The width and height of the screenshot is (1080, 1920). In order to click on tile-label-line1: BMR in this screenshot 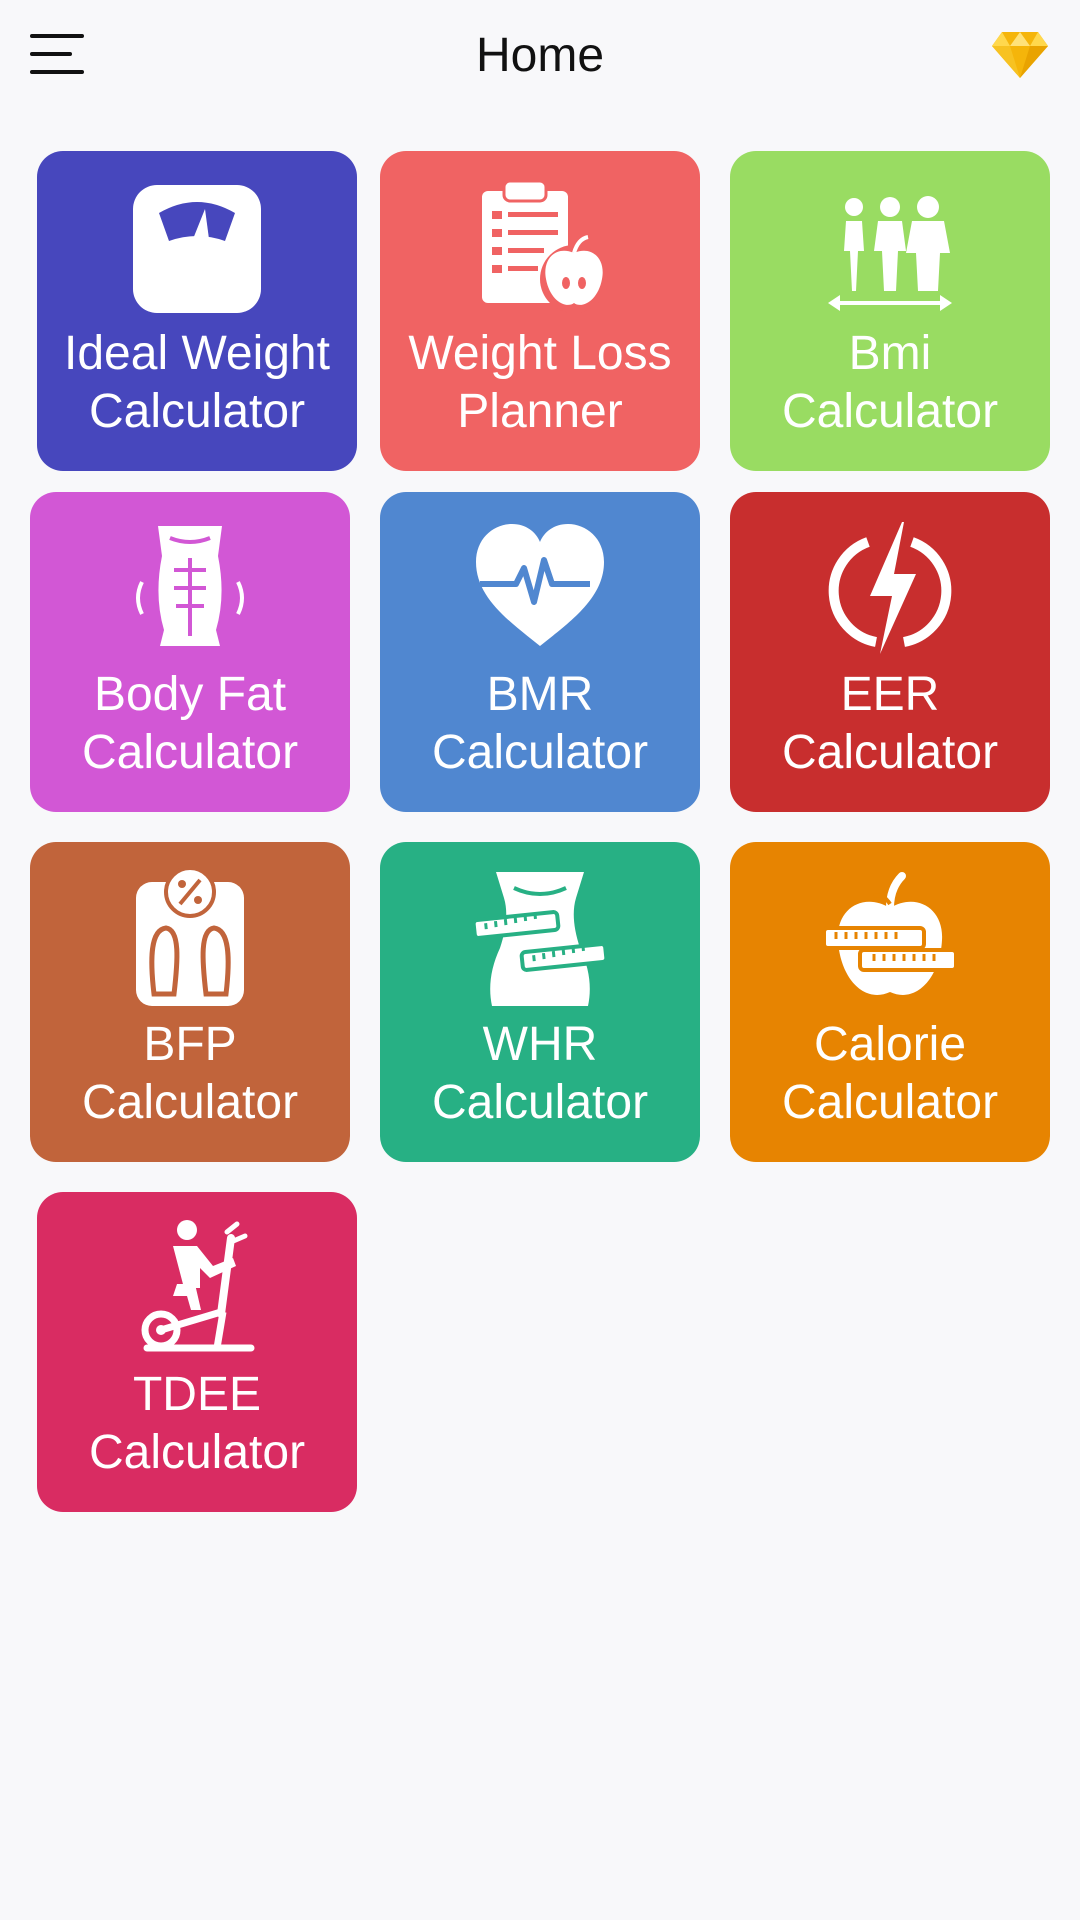, I will do `click(540, 694)`.